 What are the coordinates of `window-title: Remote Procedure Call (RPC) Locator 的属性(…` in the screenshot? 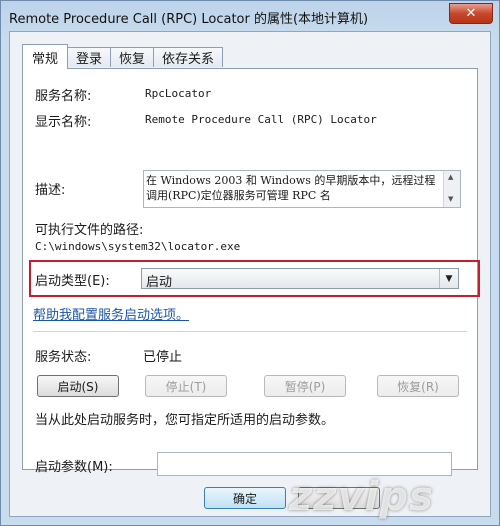 It's located at (189, 19).